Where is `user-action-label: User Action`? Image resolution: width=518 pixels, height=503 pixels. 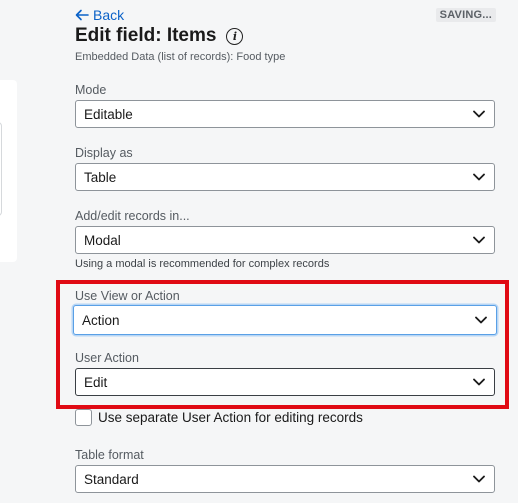 user-action-label: User Action is located at coordinates (107, 358).